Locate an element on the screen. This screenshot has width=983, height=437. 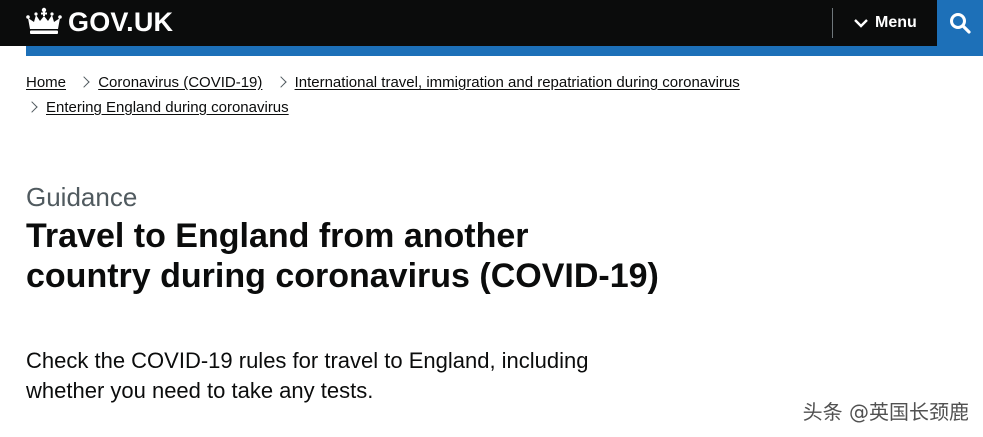
breadcrumb-item-coronavirus: Coronavirus (COVID-19) is located at coordinates (166, 82).